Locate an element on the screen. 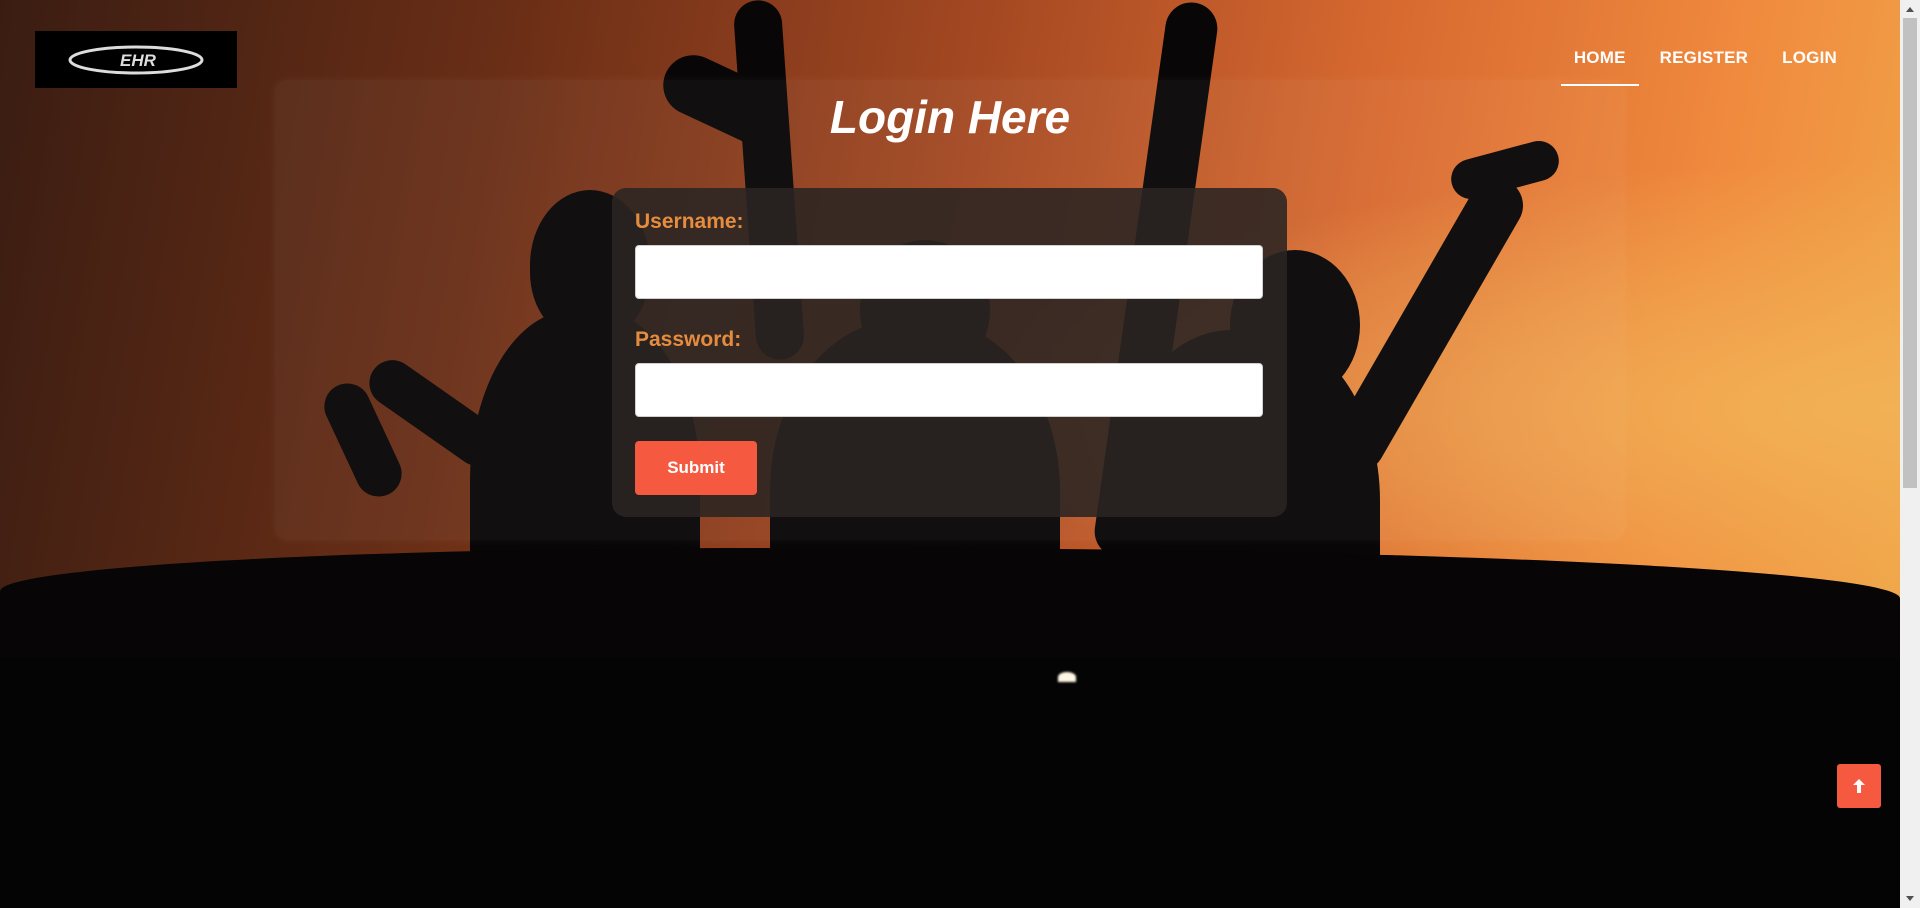 The height and width of the screenshot is (908, 1920). main-nav: HOME REGISTER LOGIN is located at coordinates (1705, 63).